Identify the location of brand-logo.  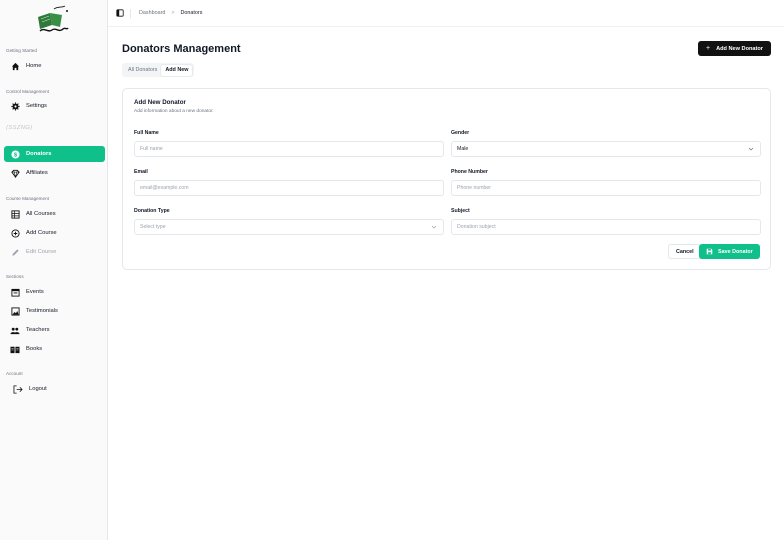
(53, 19).